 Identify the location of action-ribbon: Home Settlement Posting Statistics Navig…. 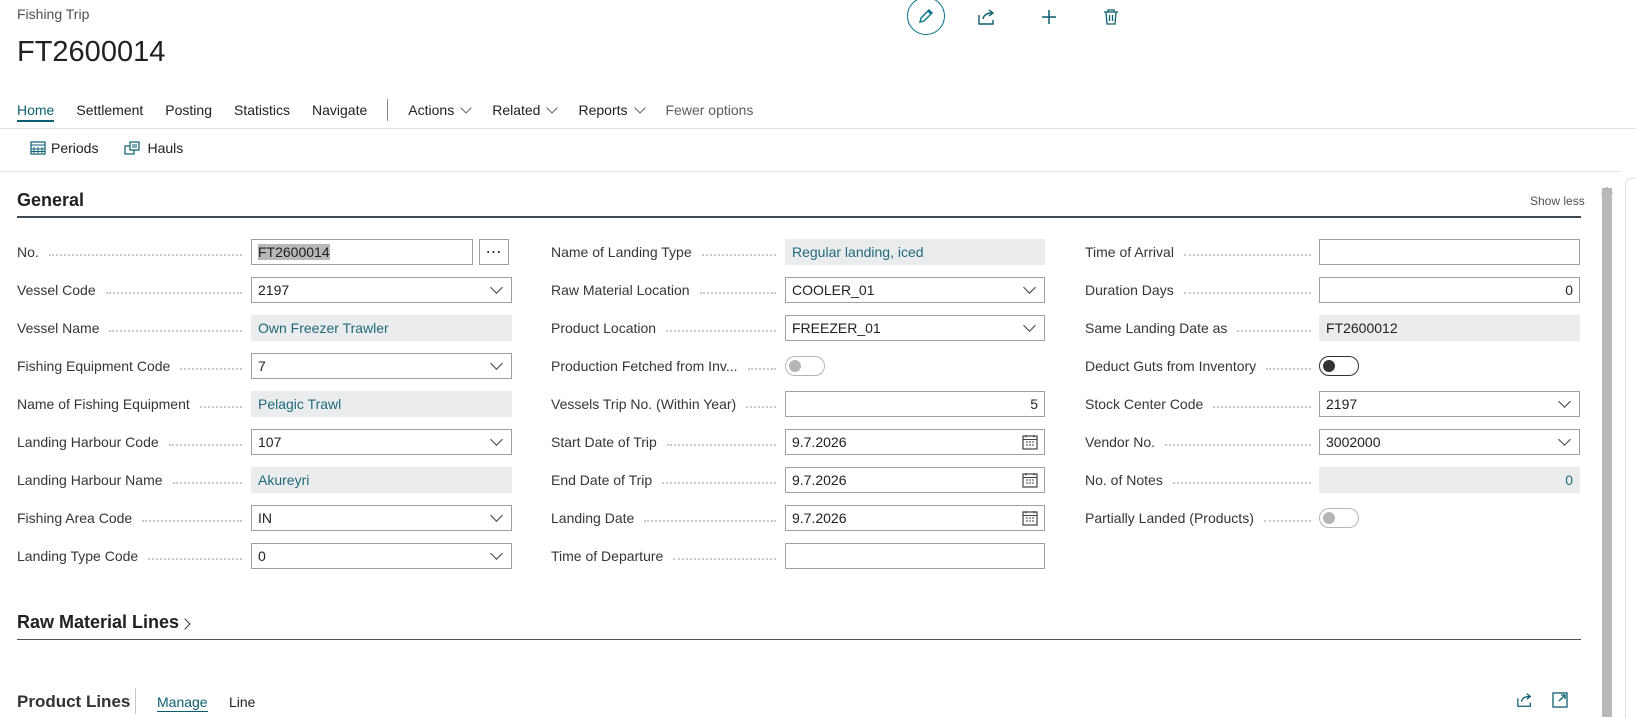
(396, 110).